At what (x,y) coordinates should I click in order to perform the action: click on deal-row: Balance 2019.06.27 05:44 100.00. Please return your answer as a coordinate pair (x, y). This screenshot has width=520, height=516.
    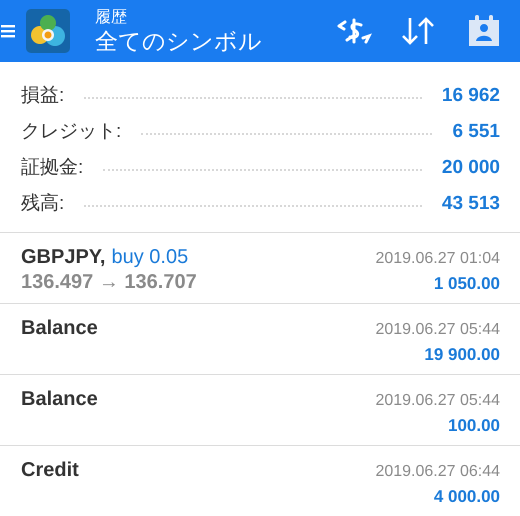
    Looking at the image, I should click on (260, 409).